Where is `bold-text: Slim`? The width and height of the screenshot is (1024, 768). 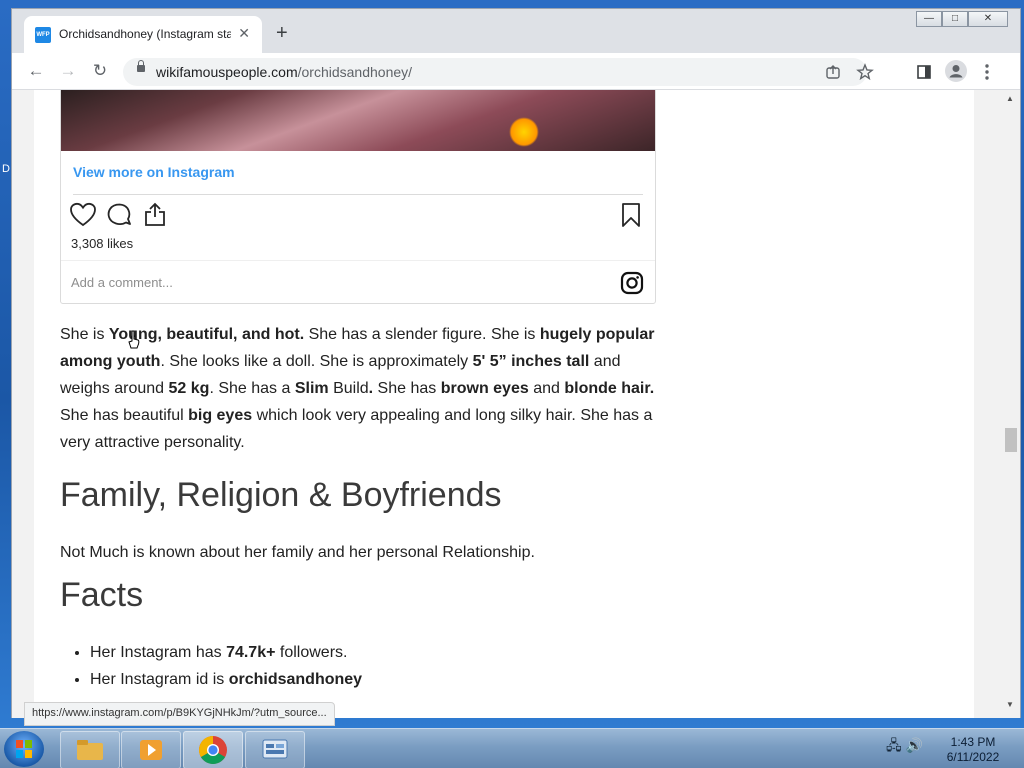 bold-text: Slim is located at coordinates (311, 388).